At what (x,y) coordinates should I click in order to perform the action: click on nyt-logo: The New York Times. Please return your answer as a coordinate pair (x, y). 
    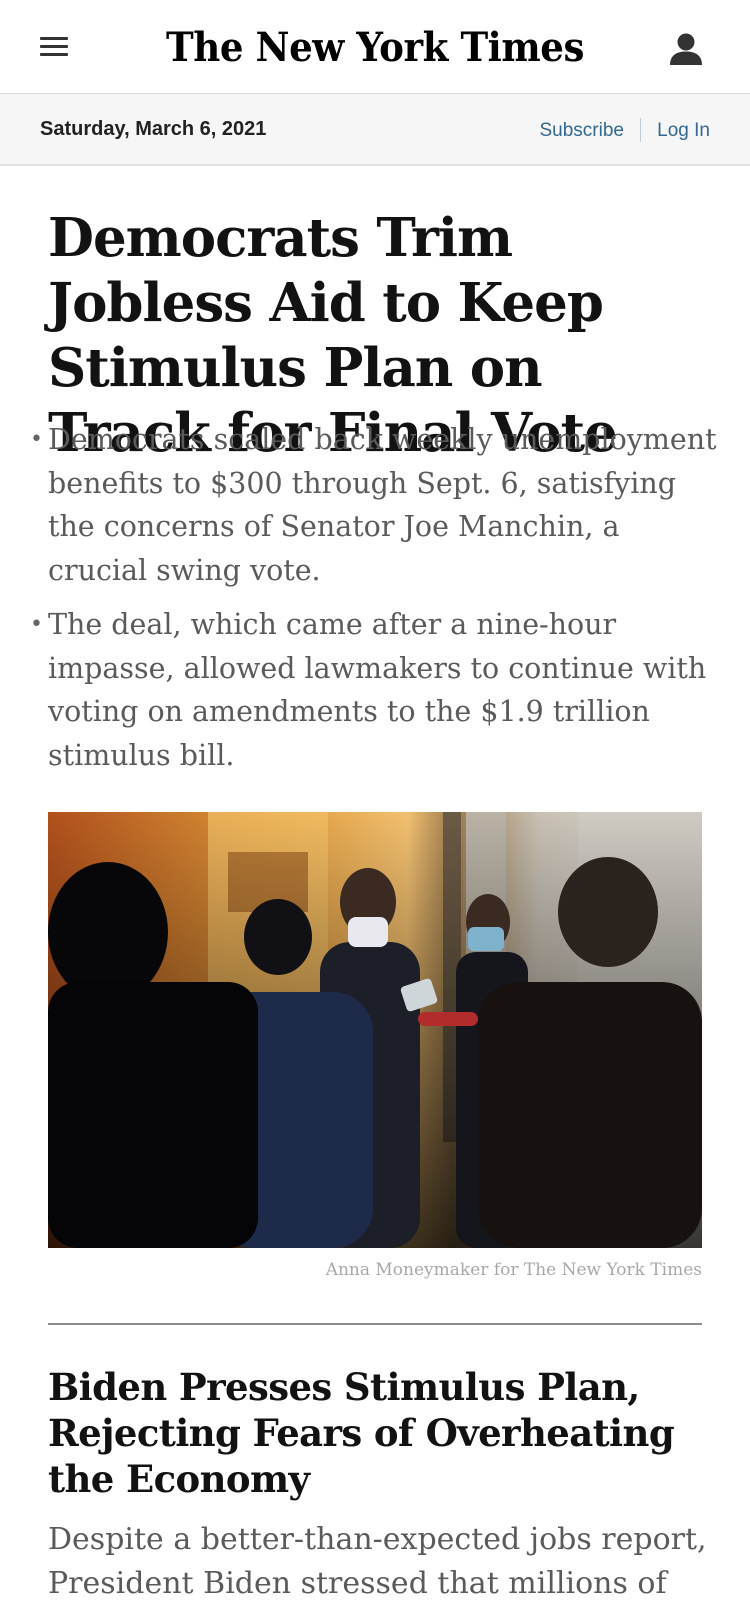
    Looking at the image, I should click on (375, 48).